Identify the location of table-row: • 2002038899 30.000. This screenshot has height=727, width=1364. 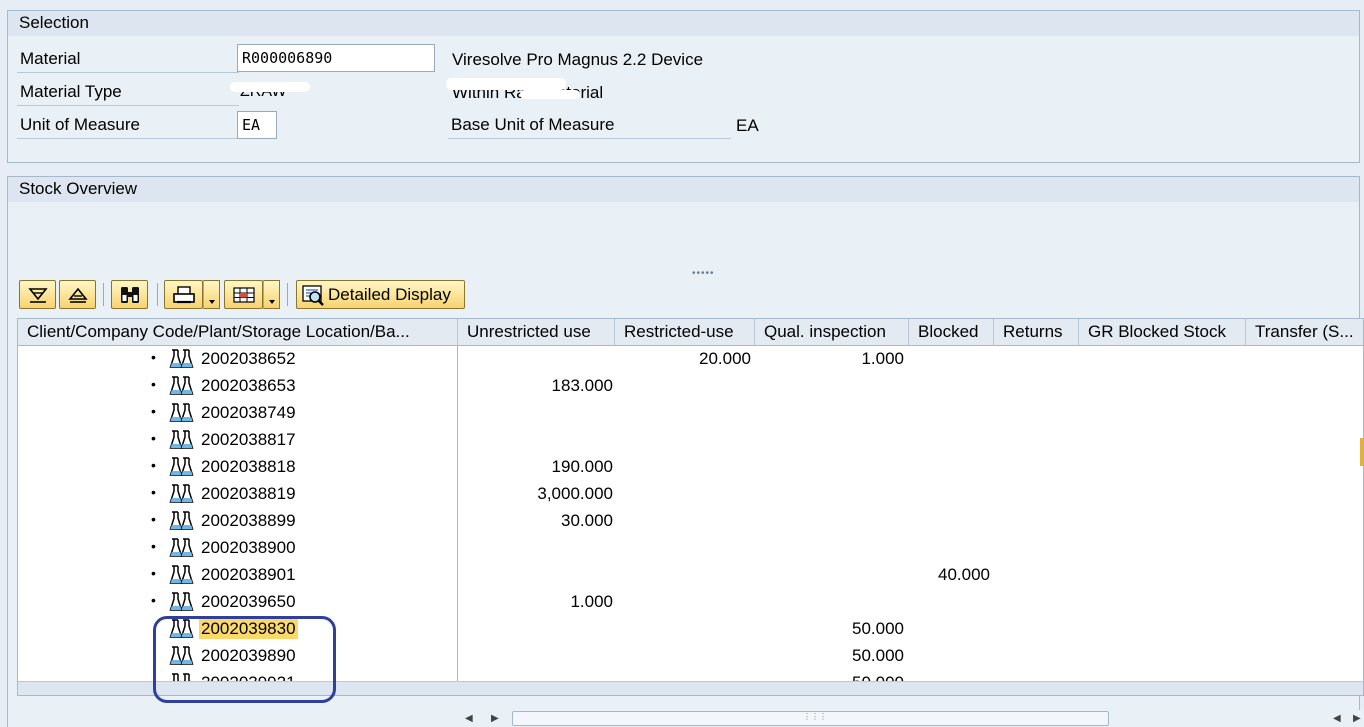
(690, 522).